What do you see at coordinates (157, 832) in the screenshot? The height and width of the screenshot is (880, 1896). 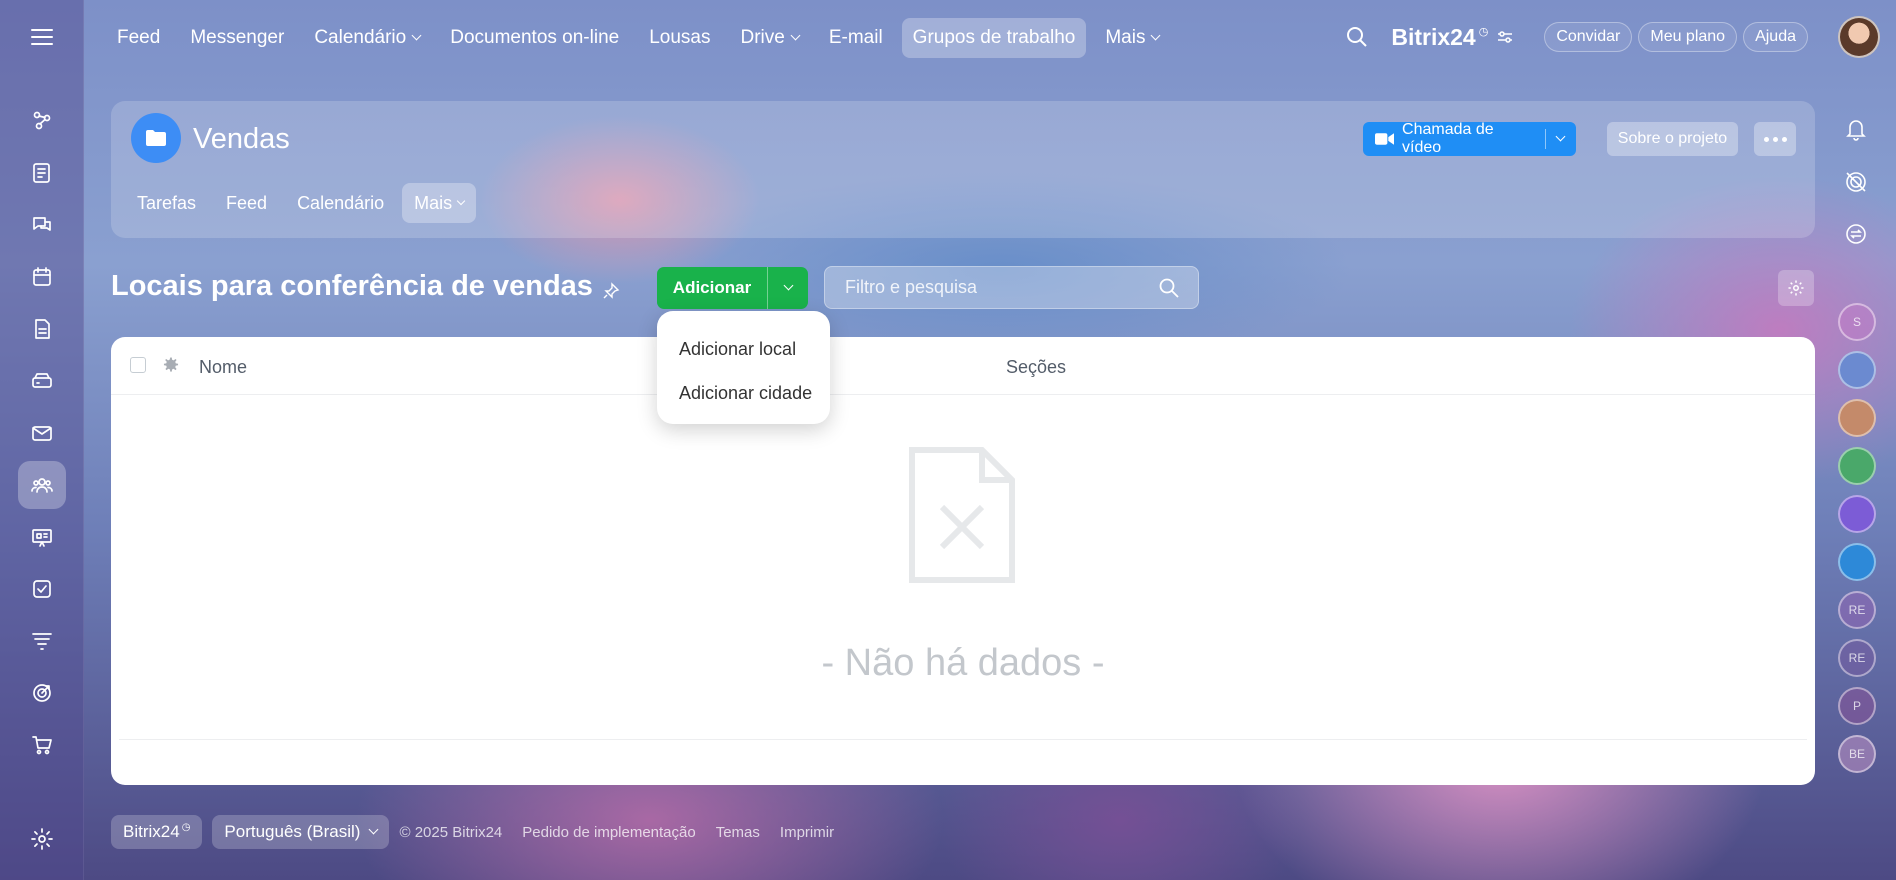 I see `footer-brand-button: Bitrix24 ◷` at bounding box center [157, 832].